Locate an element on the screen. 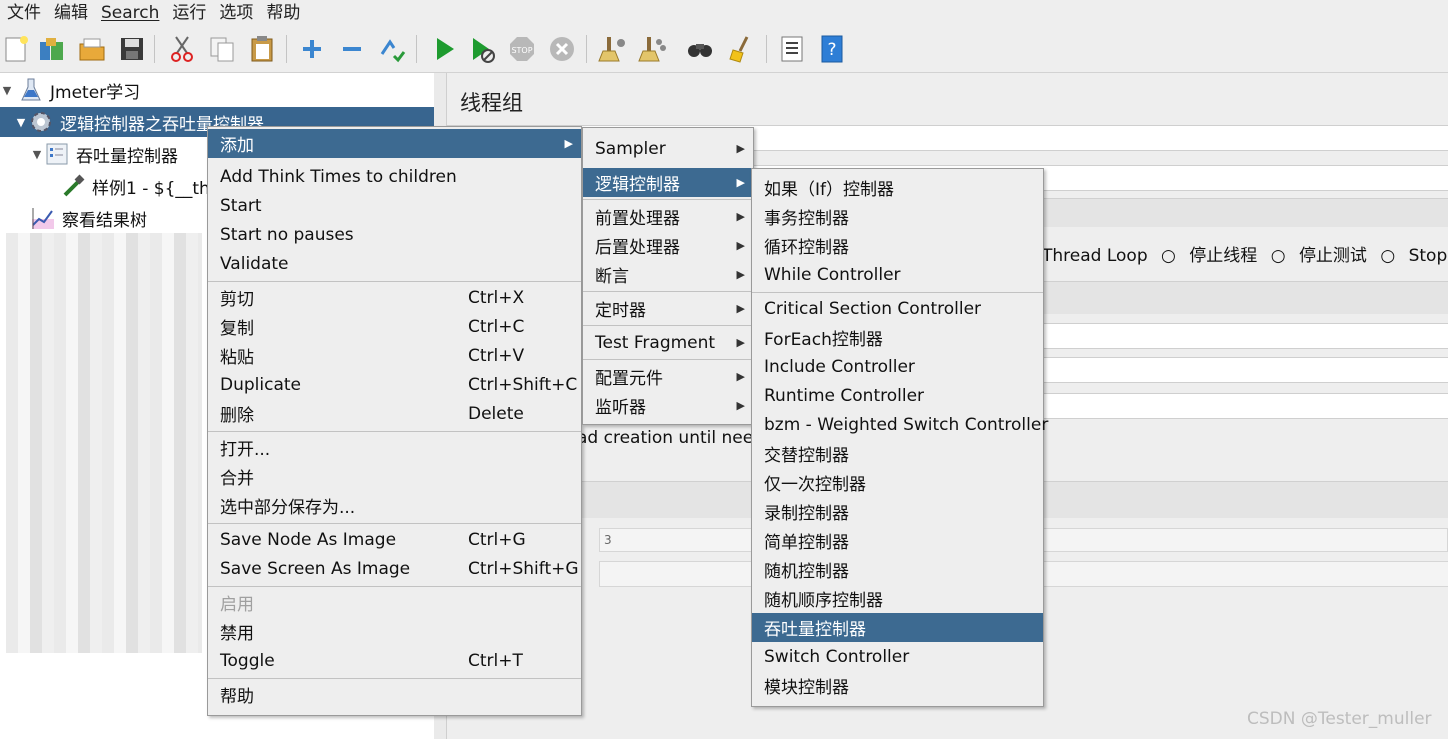 This screenshot has height=739, width=1448. menu-item-test-fragment: Test Fragment ▶ is located at coordinates (668, 342).